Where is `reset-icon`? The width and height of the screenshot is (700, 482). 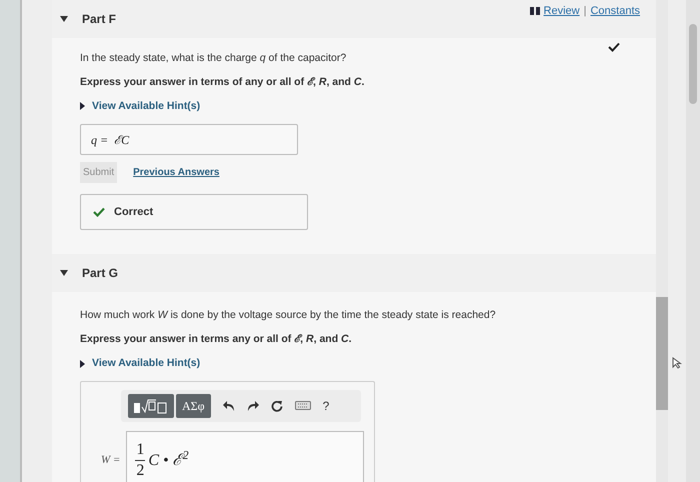
reset-icon is located at coordinates (276, 406).